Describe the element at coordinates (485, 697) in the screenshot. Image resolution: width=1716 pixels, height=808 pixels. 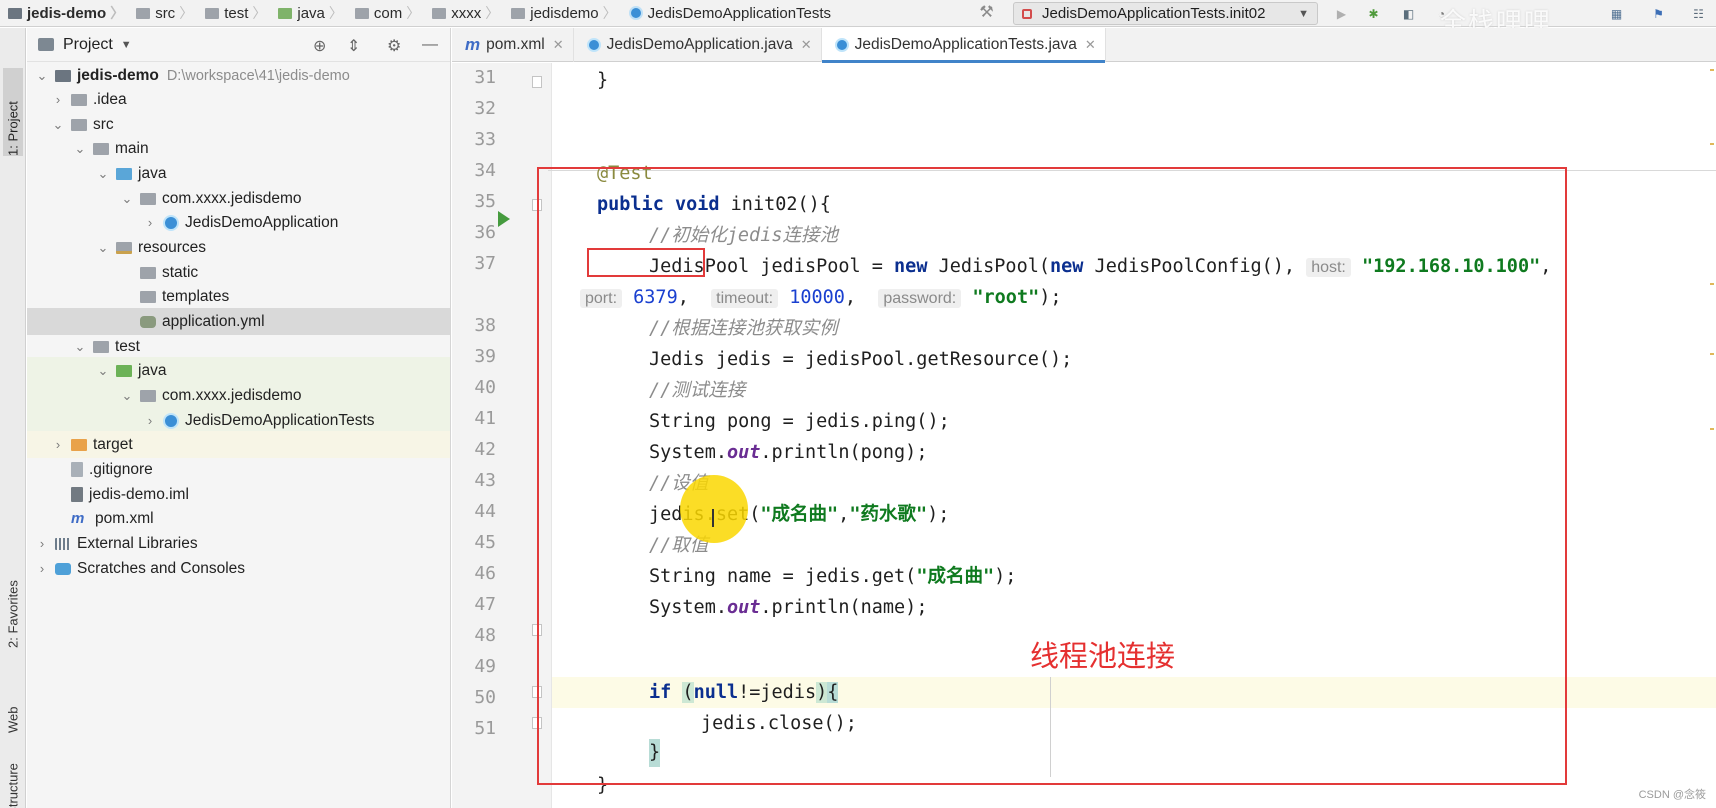
I see `line-number: 50` at that location.